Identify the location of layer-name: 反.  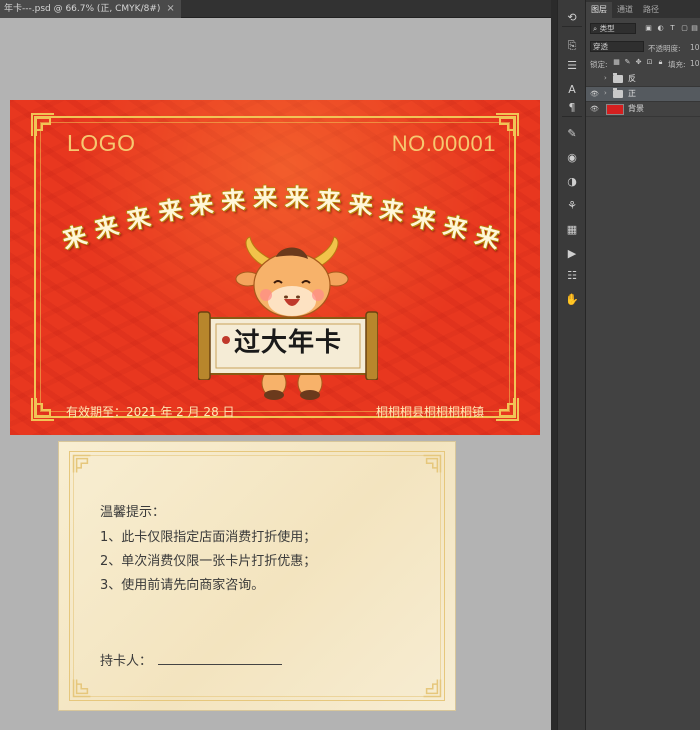
(632, 78).